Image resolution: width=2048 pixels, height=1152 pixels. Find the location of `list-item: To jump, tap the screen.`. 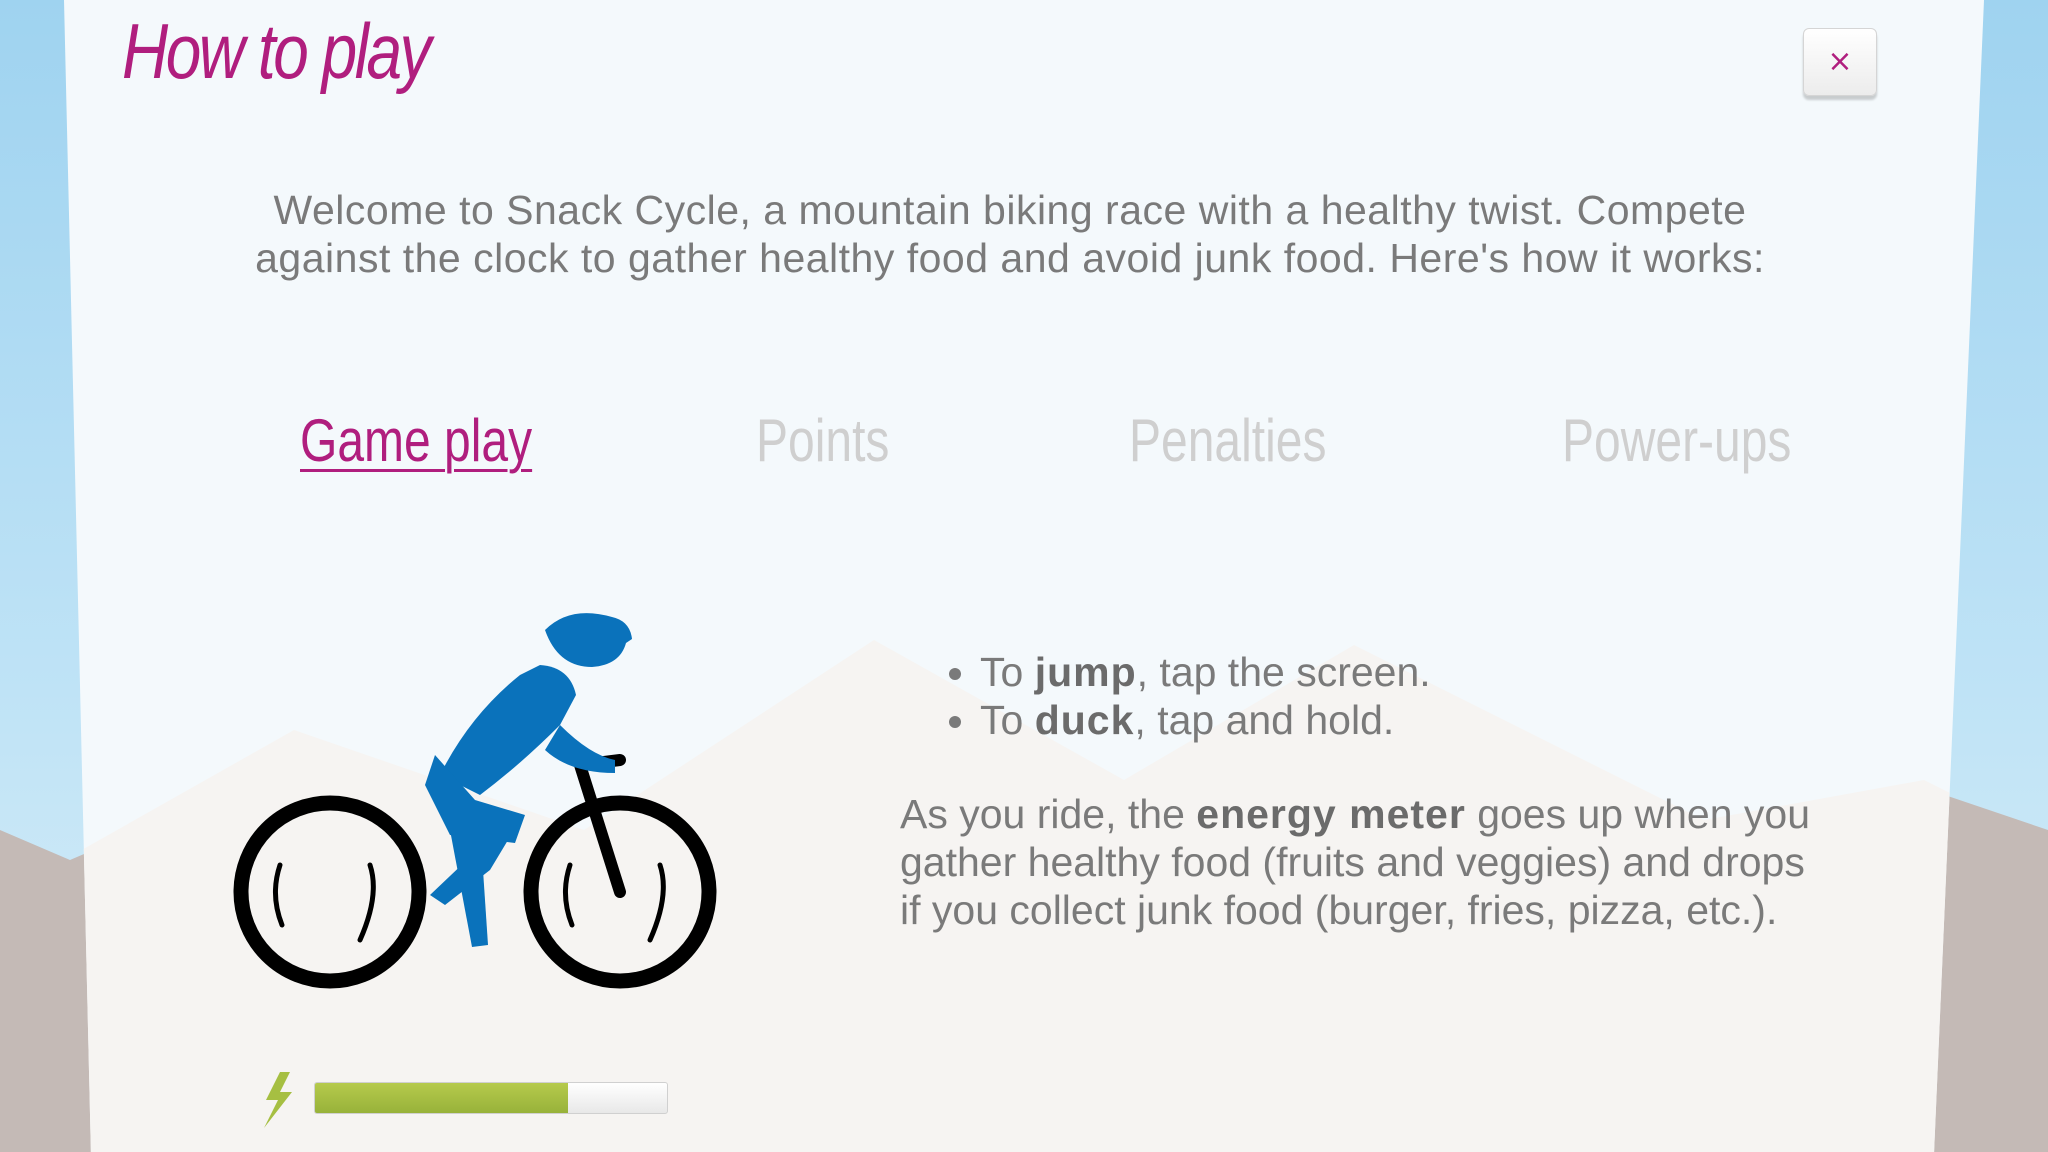

list-item: To jump, tap the screen. is located at coordinates (1205, 672).